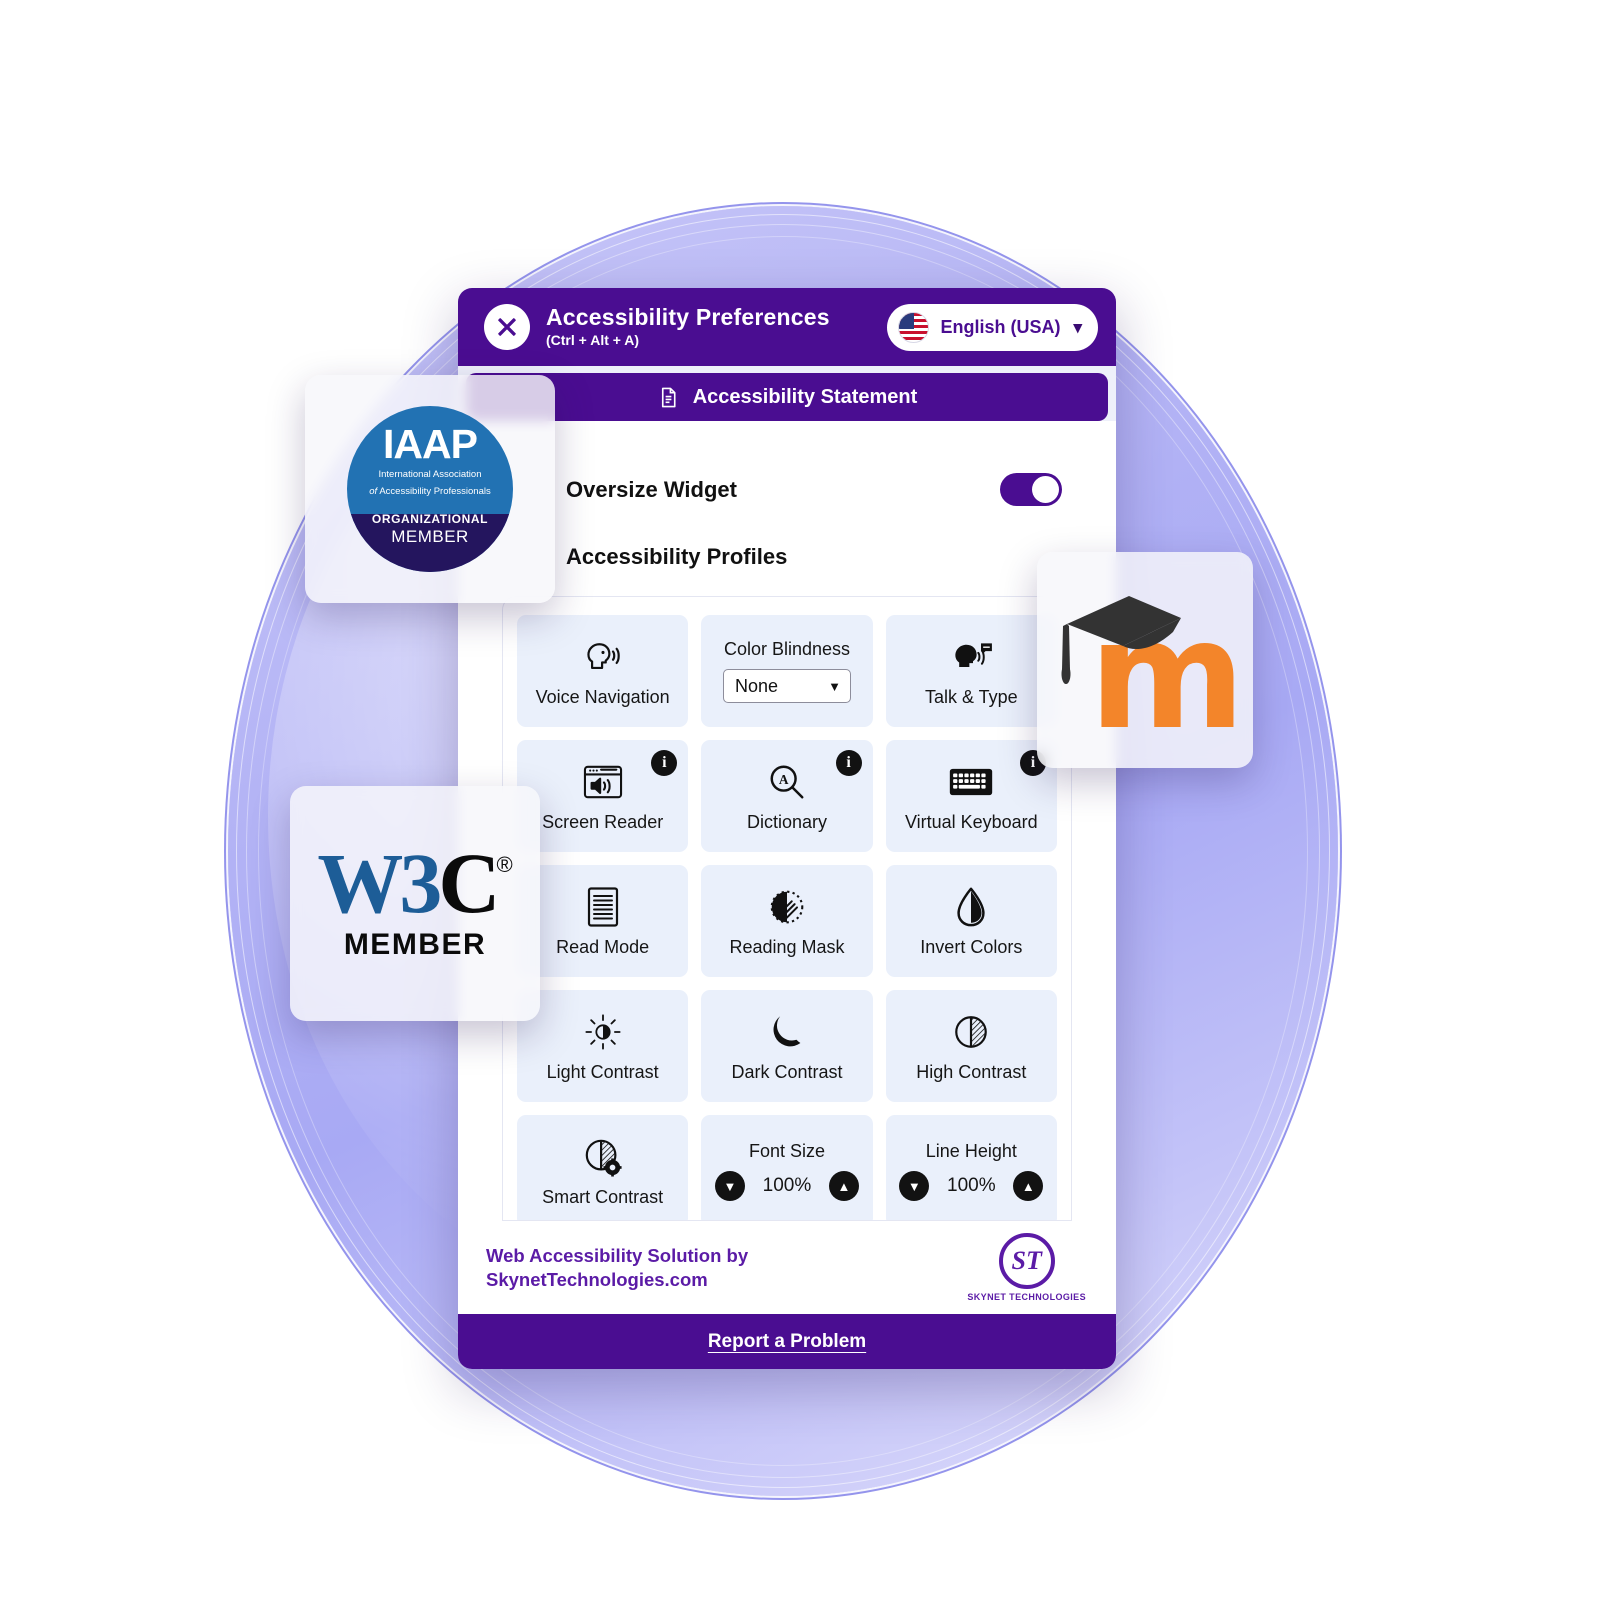 Image resolution: width=1603 pixels, height=1619 pixels. I want to click on skynet-logo-name: SKYNET TECHNOLOGIES, so click(1026, 1297).